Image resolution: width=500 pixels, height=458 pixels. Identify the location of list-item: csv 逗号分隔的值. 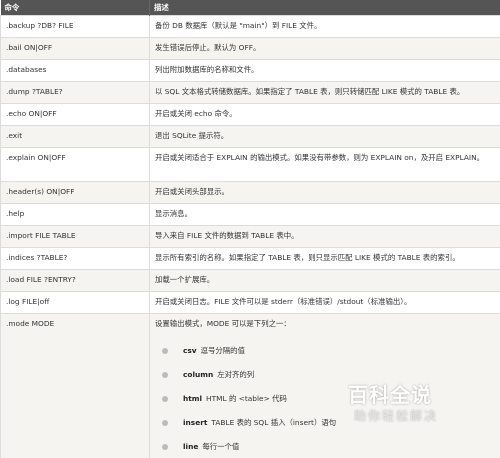
(328, 351).